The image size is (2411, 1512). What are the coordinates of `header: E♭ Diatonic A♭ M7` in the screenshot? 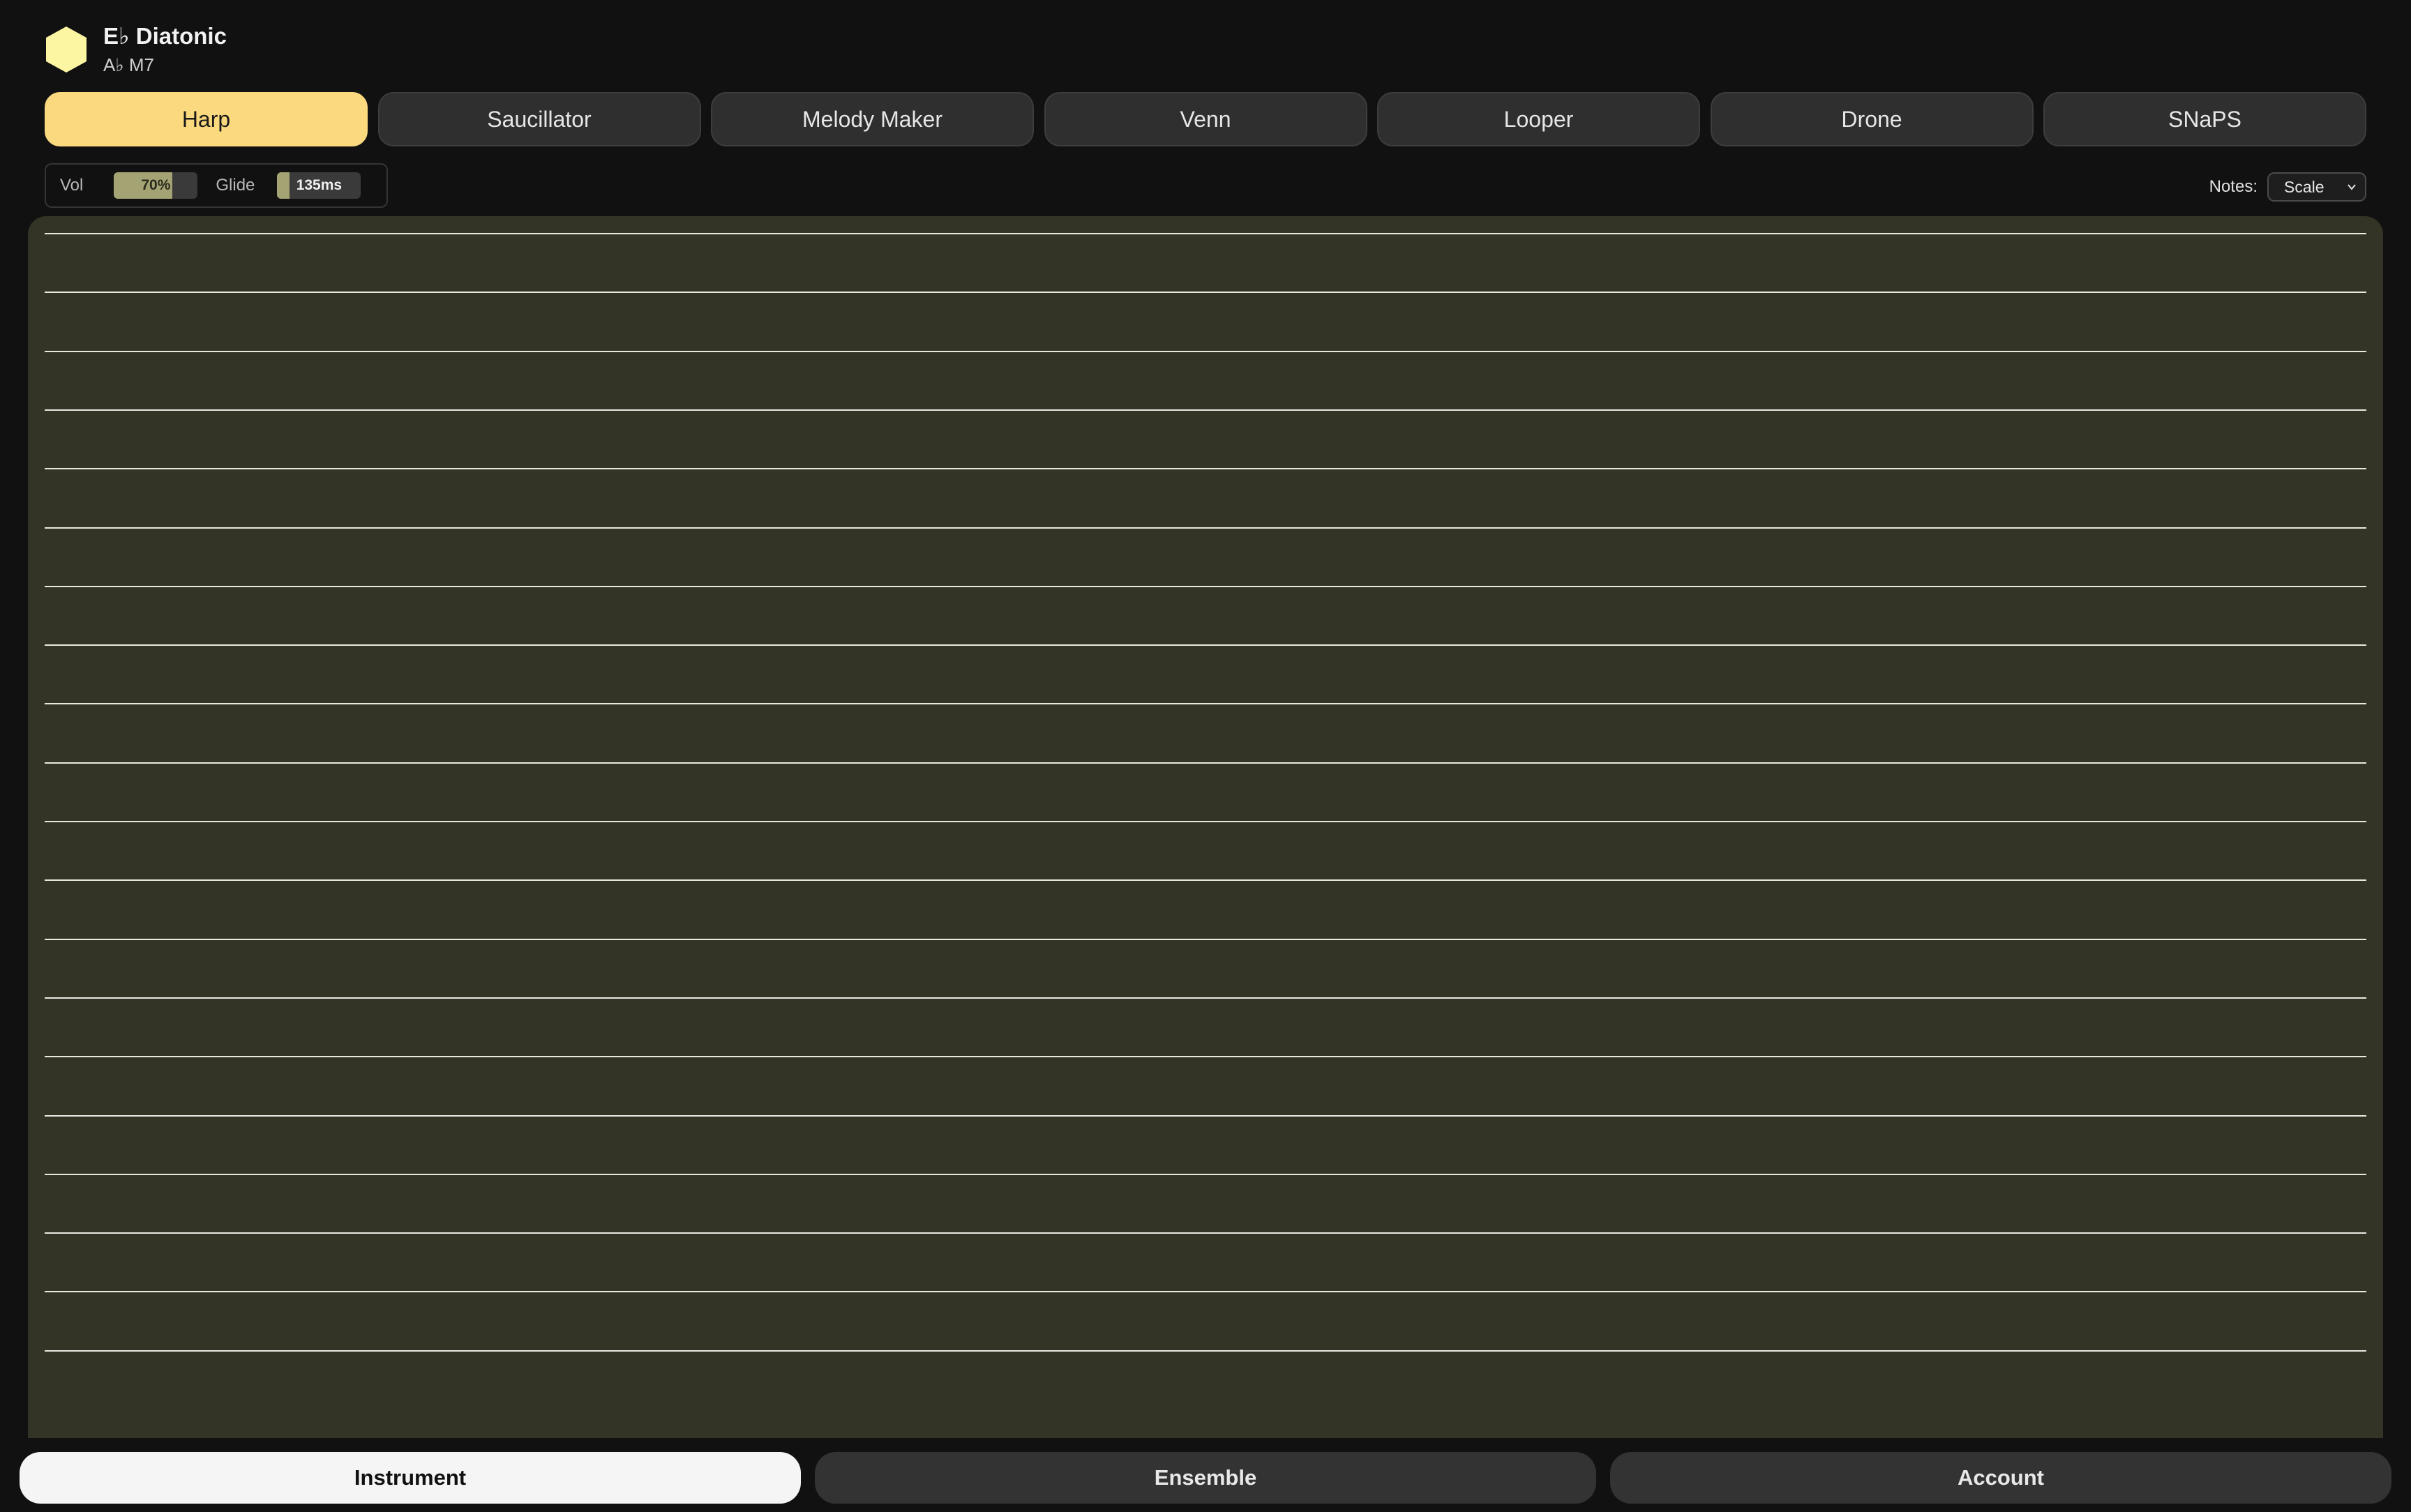 It's located at (136, 49).